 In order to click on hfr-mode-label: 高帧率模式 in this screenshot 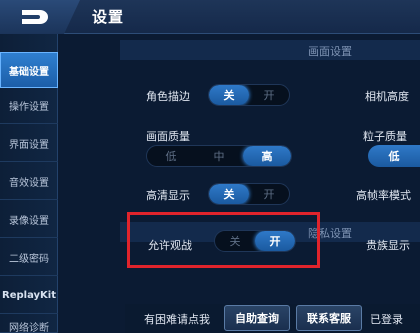, I will do `click(383, 195)`.